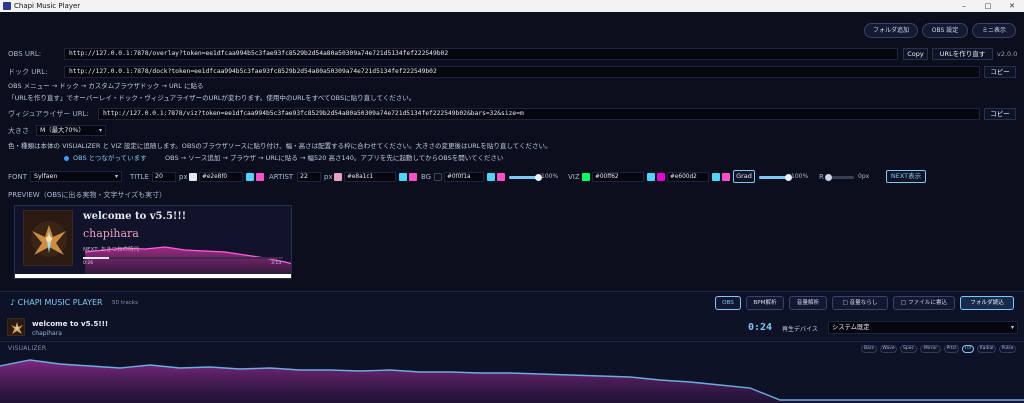  Describe the element at coordinates (96, 258) in the screenshot. I see `preview-progress-fill` at that location.